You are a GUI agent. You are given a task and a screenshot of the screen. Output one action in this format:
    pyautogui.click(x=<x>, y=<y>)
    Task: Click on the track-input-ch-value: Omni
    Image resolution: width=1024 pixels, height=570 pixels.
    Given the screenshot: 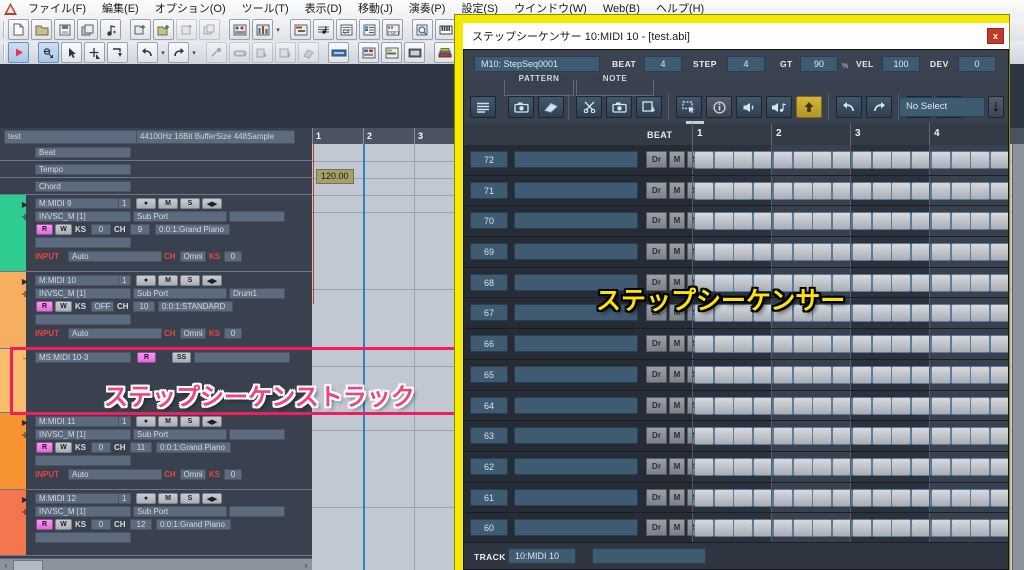 What is the action you would take?
    pyautogui.click(x=193, y=474)
    